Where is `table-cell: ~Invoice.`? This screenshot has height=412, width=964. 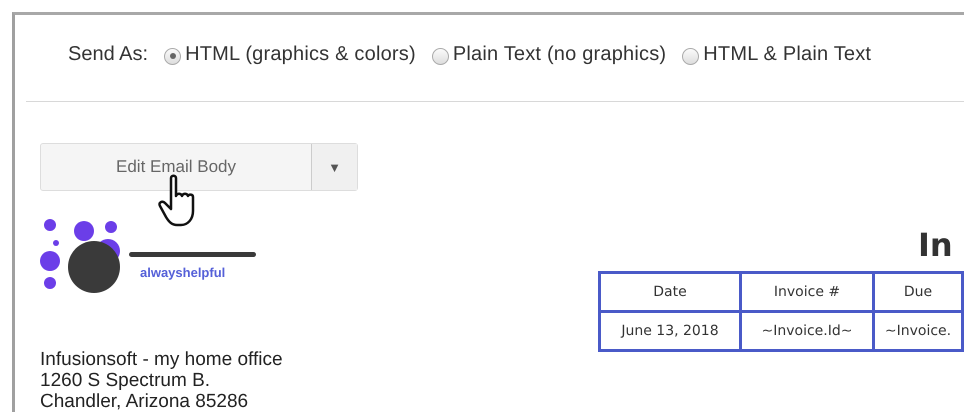 table-cell: ~Invoice. is located at coordinates (918, 331).